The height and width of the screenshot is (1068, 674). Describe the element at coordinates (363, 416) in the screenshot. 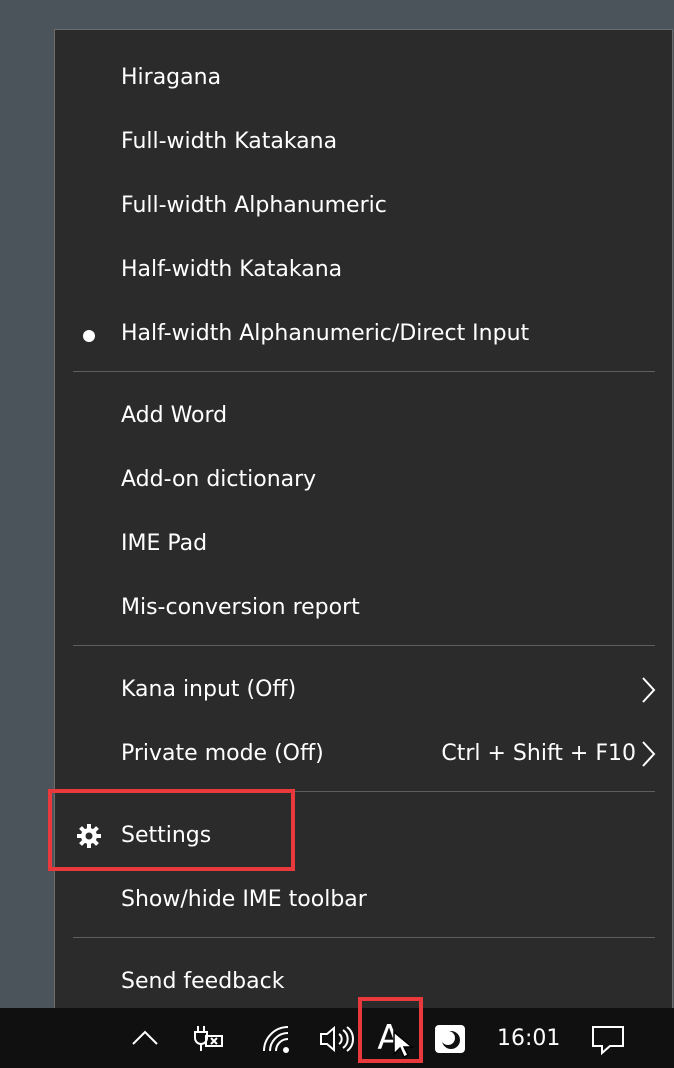

I see `menu-item-add-word: Add Word` at that location.